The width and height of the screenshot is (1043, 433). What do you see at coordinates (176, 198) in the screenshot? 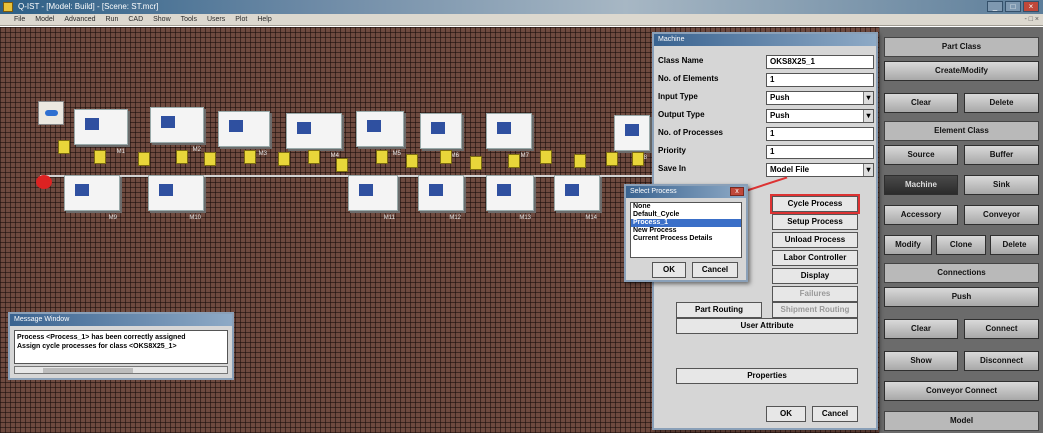
I see `machine-element: M10` at bounding box center [176, 198].